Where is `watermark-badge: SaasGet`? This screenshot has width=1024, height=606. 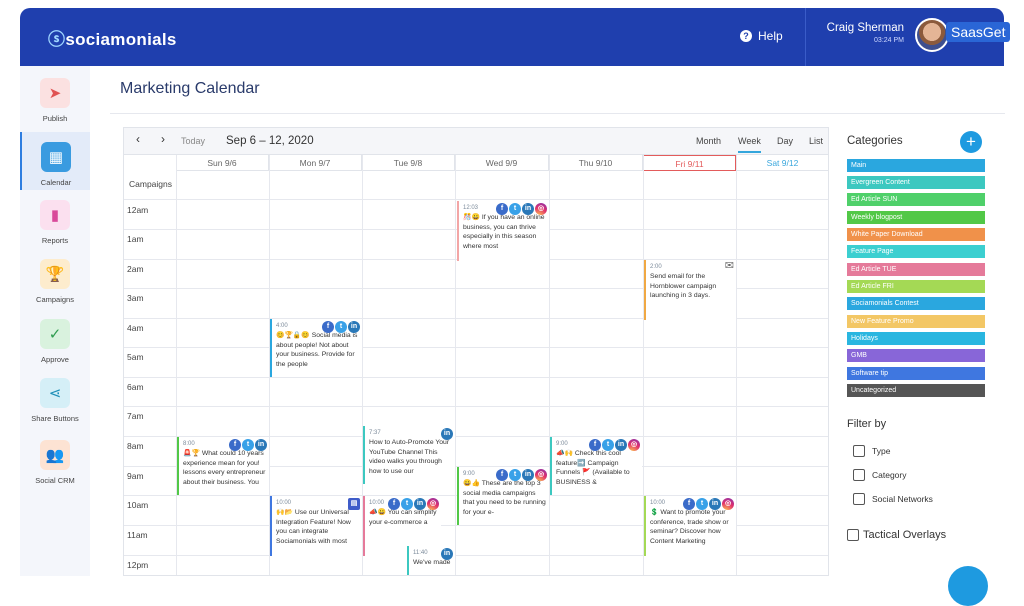 watermark-badge: SaasGet is located at coordinates (978, 32).